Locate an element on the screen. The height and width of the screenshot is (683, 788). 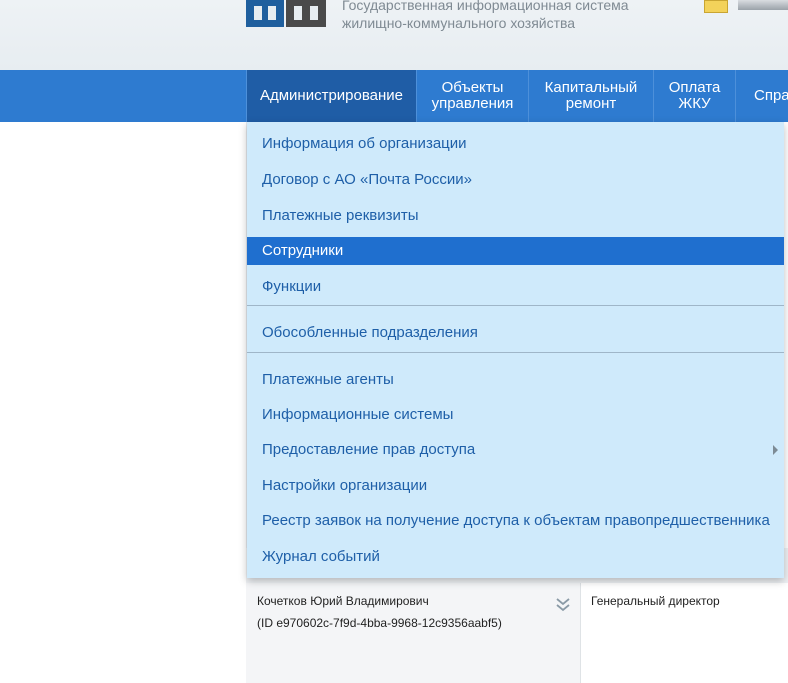
nav-label: Оплата ЖКУ is located at coordinates (694, 95).